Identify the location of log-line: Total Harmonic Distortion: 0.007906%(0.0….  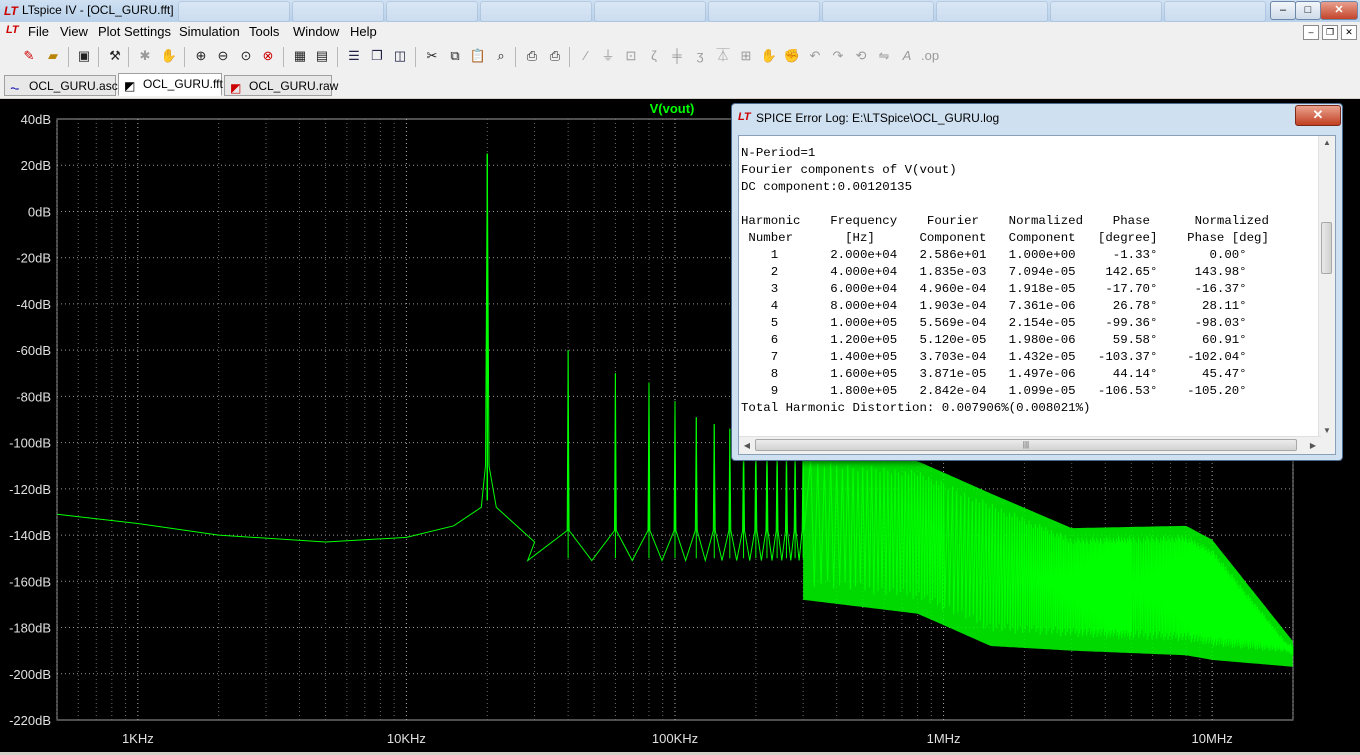
(916, 408).